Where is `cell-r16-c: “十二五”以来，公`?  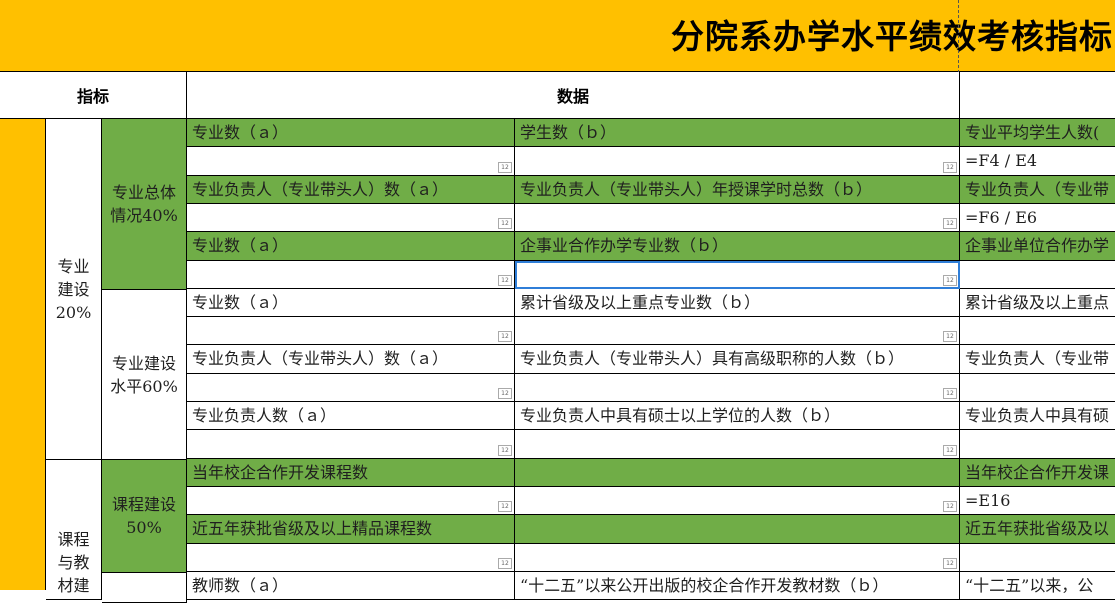 cell-r16-c: “十二五”以来，公 is located at coordinates (1037, 586).